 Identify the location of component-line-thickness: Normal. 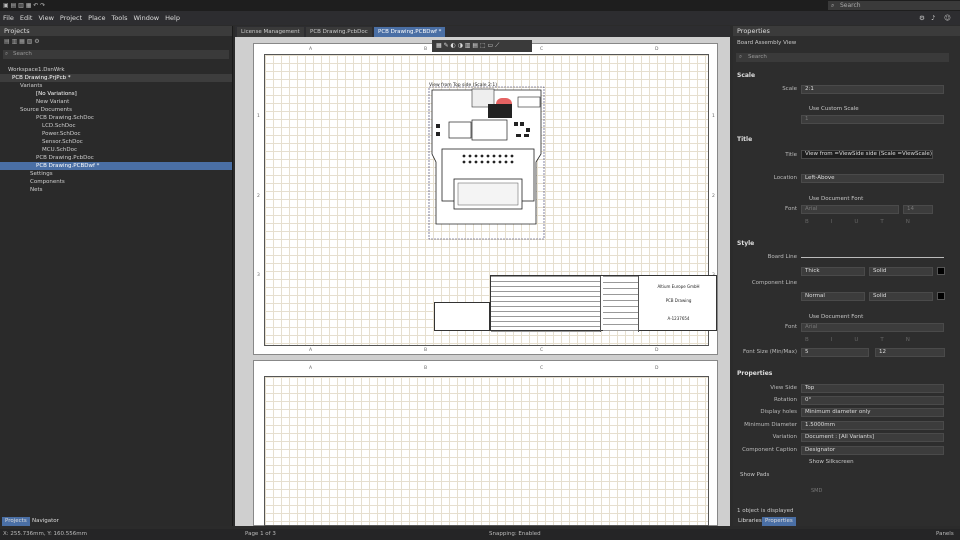
(833, 296).